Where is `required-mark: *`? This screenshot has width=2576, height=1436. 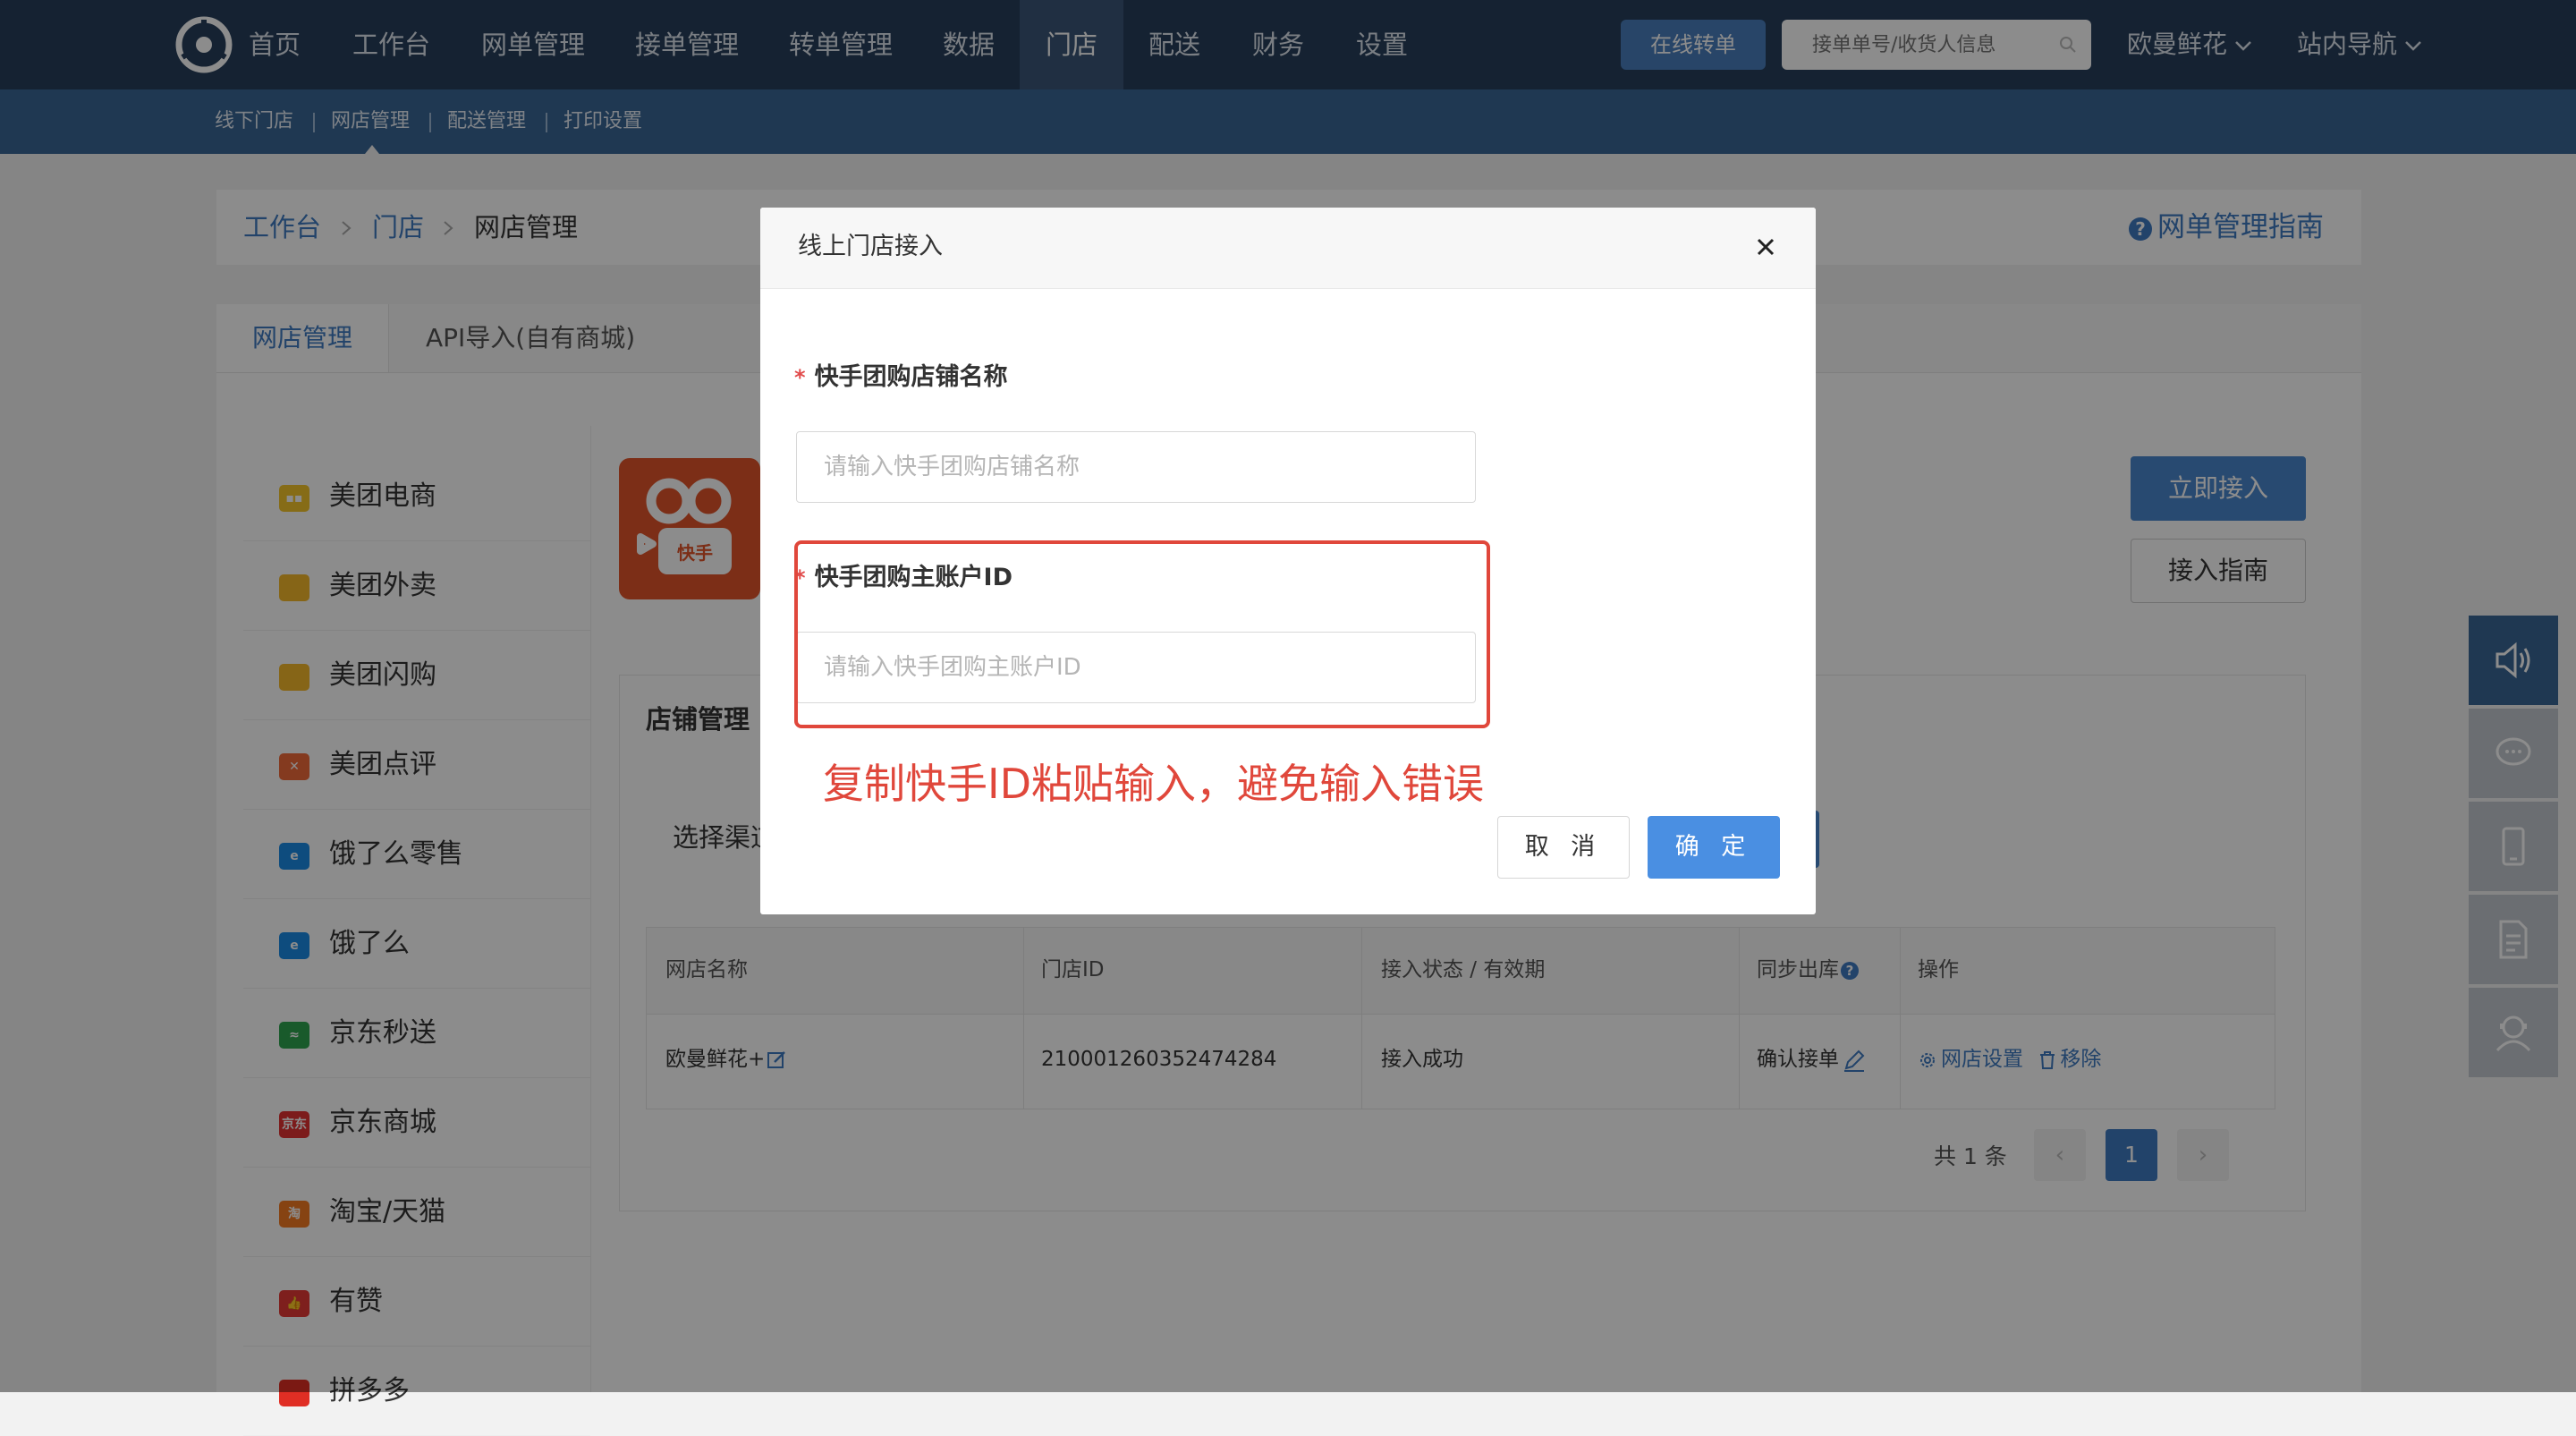
required-mark: * is located at coordinates (800, 377).